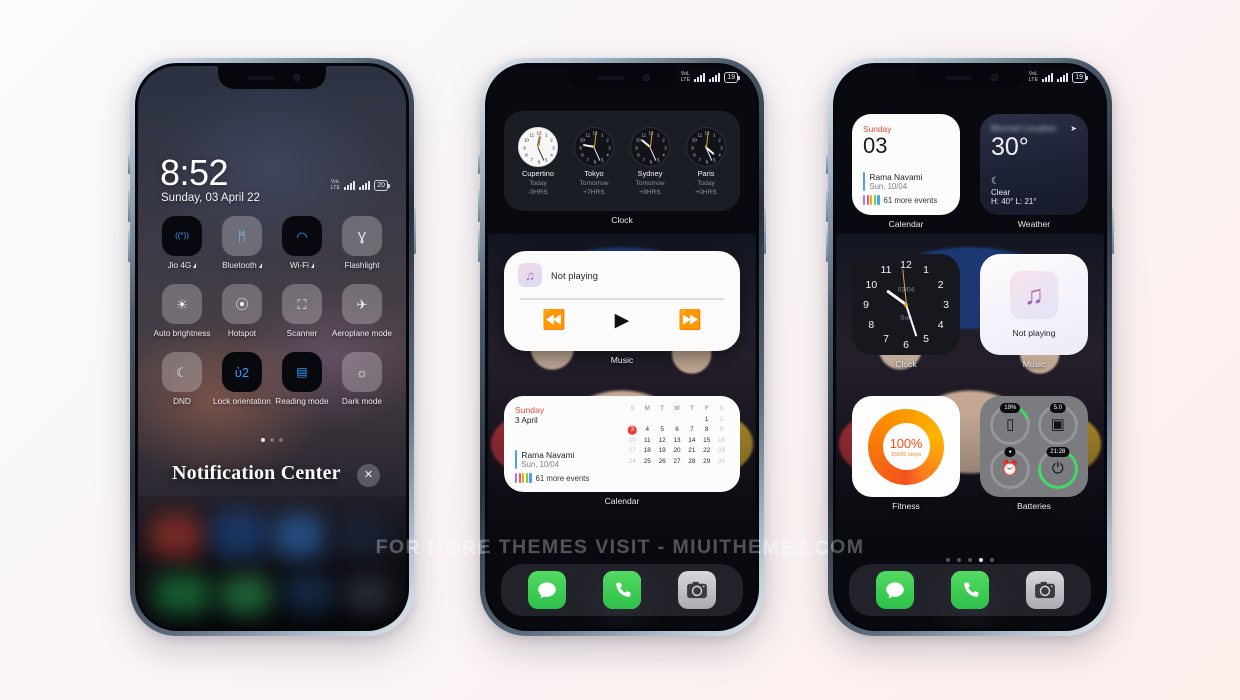 The width and height of the screenshot is (1240, 700). I want to click on widget-clock: 03/04 Sun 1 2 3 4 5 6 7 8 9 10 11 12 Clock, so click(906, 311).